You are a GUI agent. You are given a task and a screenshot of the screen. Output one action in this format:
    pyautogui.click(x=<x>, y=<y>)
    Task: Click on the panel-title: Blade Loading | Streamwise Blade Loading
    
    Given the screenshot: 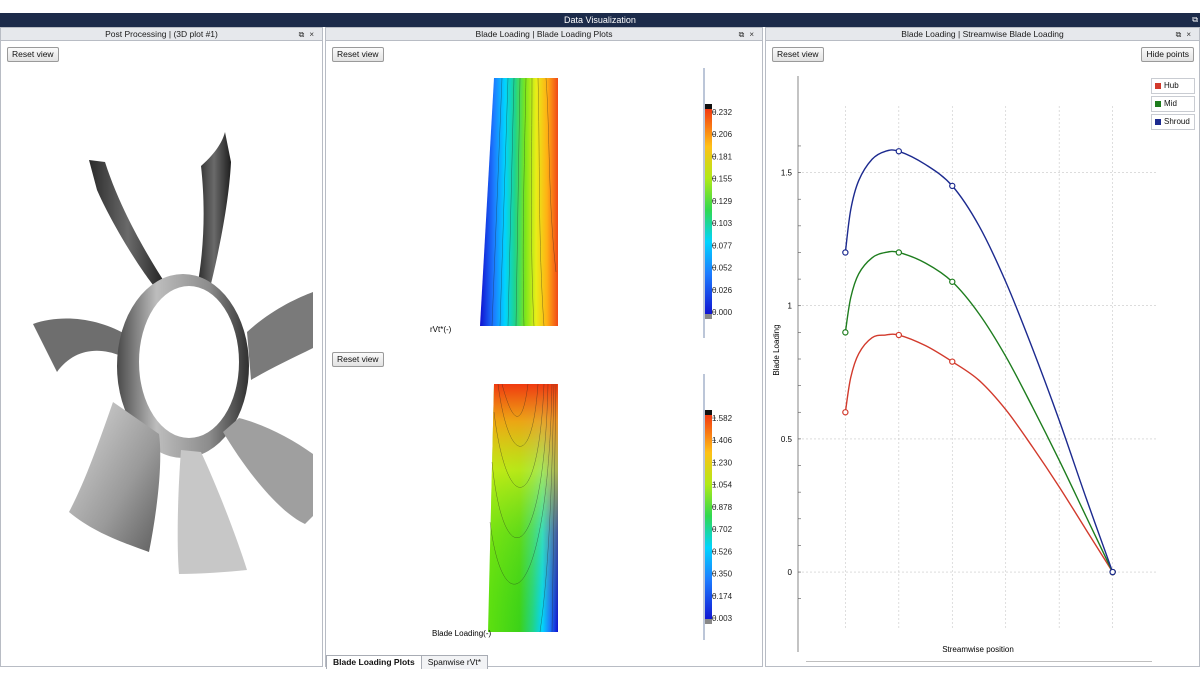 What is the action you would take?
    pyautogui.click(x=982, y=34)
    